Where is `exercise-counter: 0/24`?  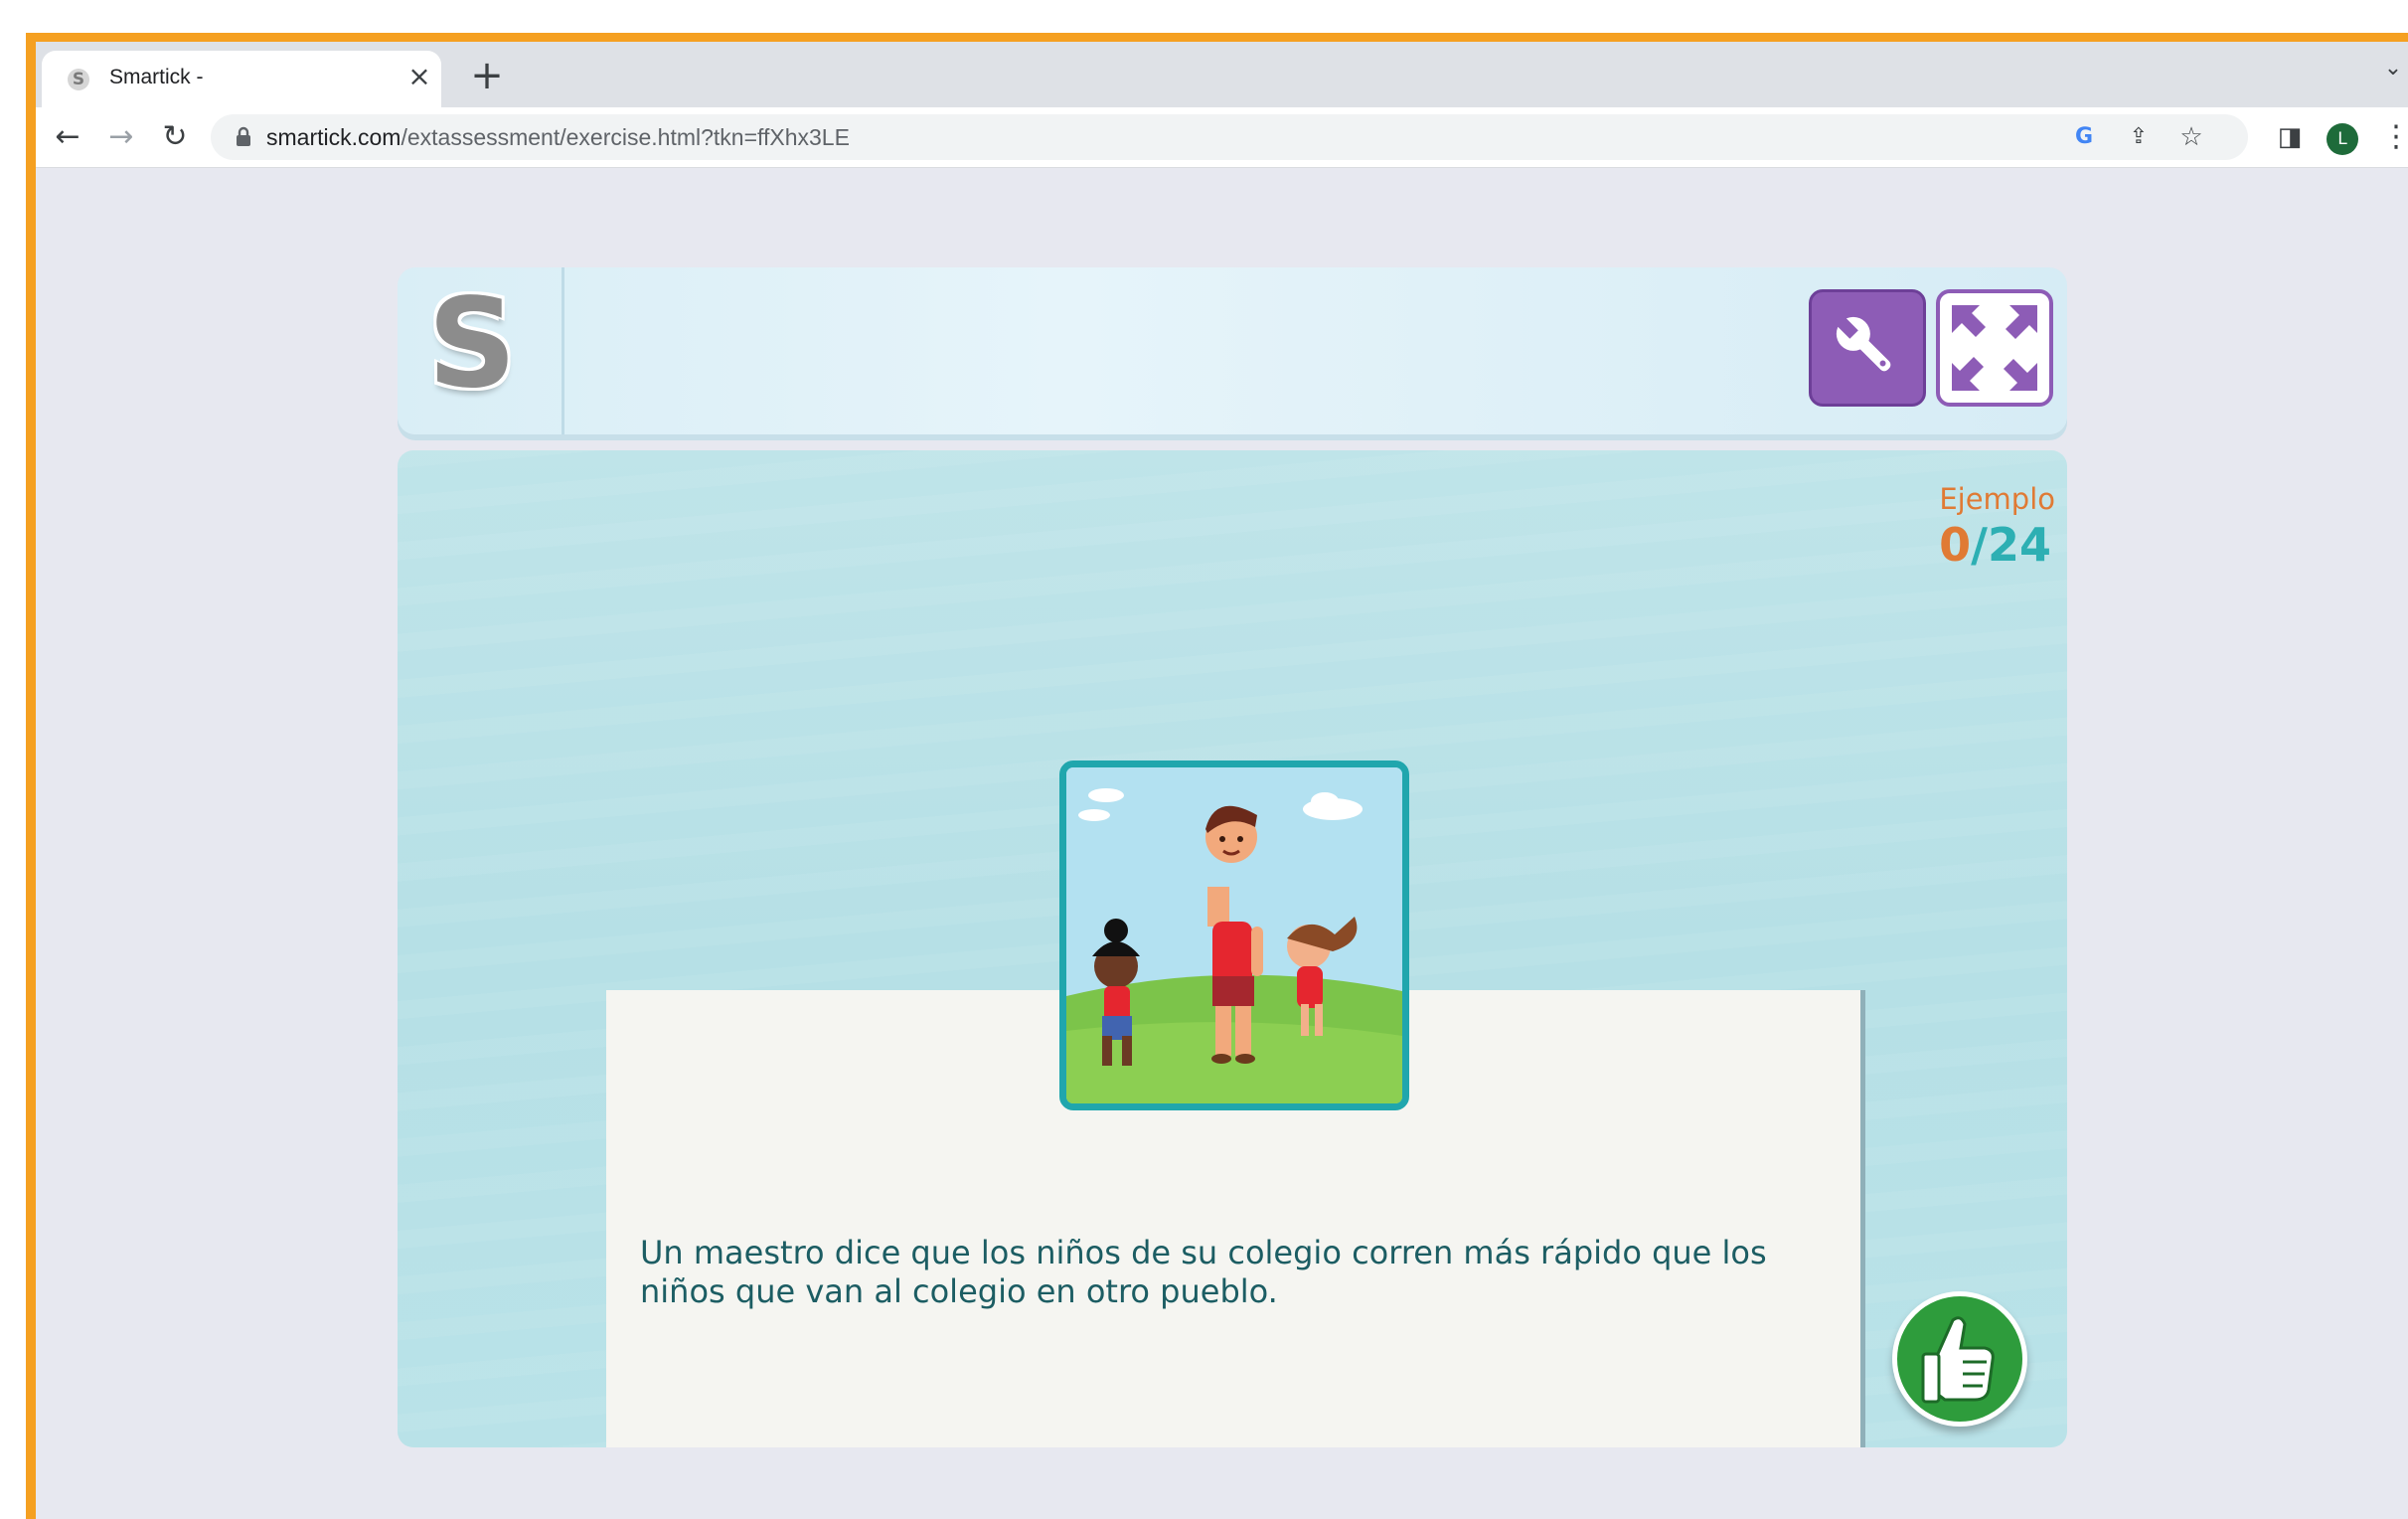 exercise-counter: 0/24 is located at coordinates (1995, 545).